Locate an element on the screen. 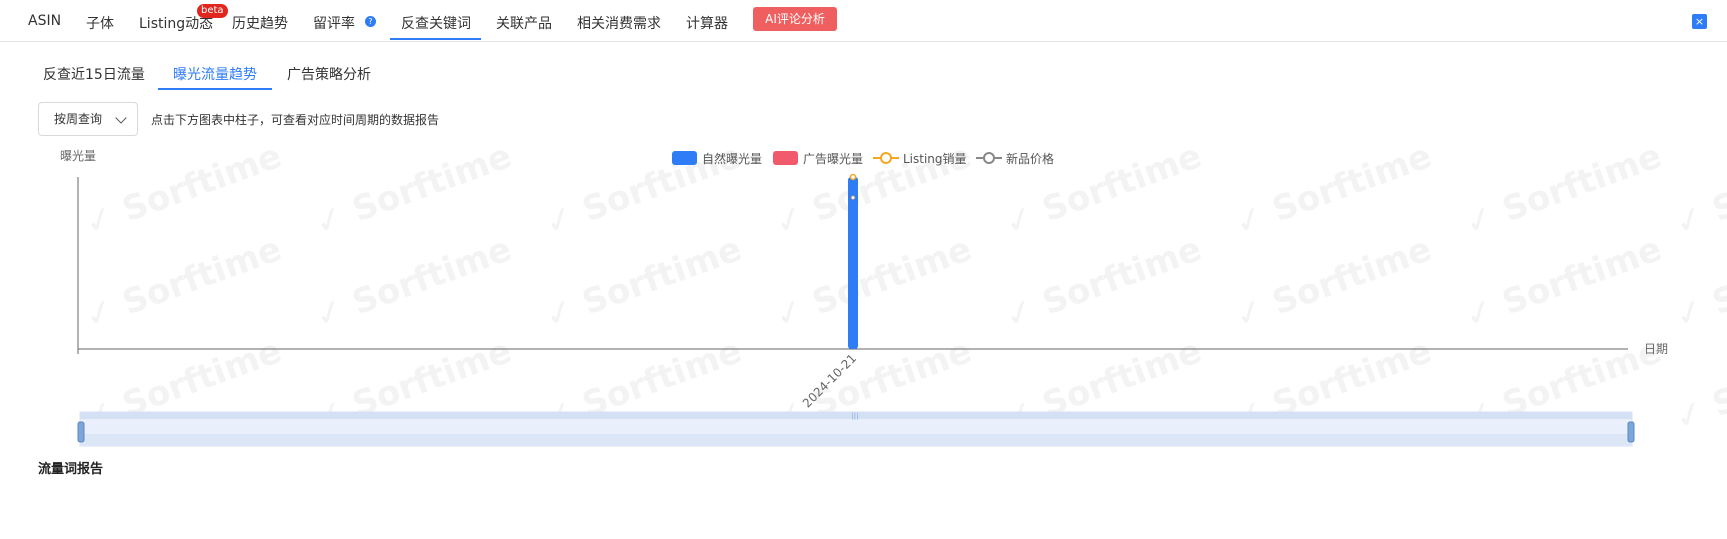 This screenshot has height=539, width=1727. x-tick-label: 2024-10-21 is located at coordinates (829, 380).